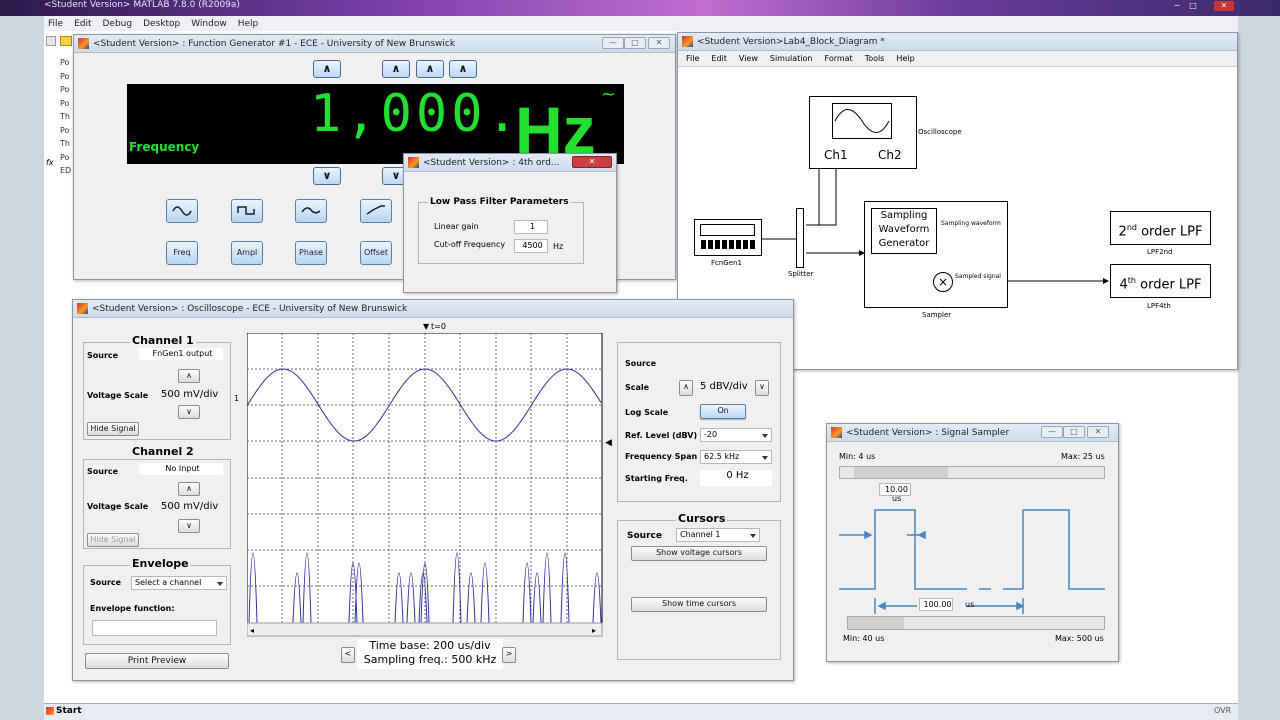  Describe the element at coordinates (181, 354) in the screenshot. I see `ch1-source-field: FnGen1 output` at that location.